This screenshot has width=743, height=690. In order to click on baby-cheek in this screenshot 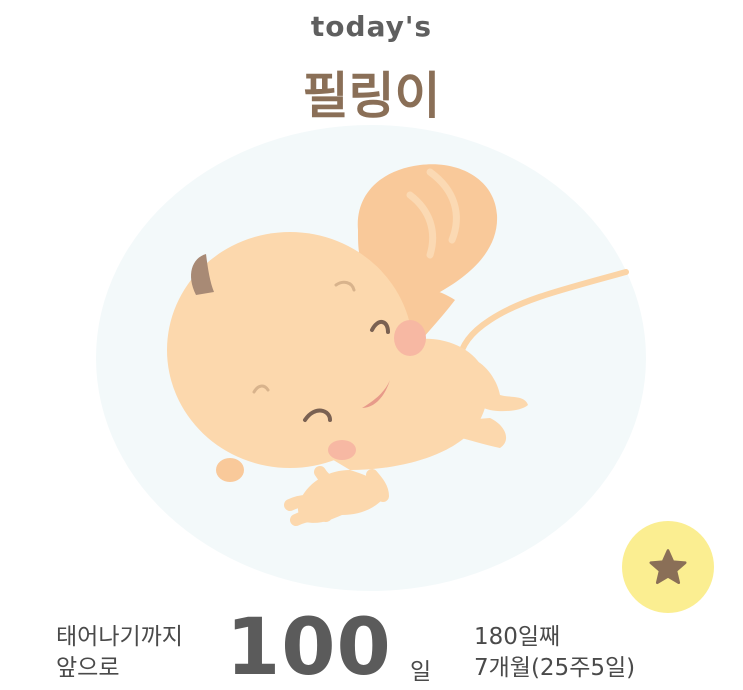, I will do `click(410, 338)`.